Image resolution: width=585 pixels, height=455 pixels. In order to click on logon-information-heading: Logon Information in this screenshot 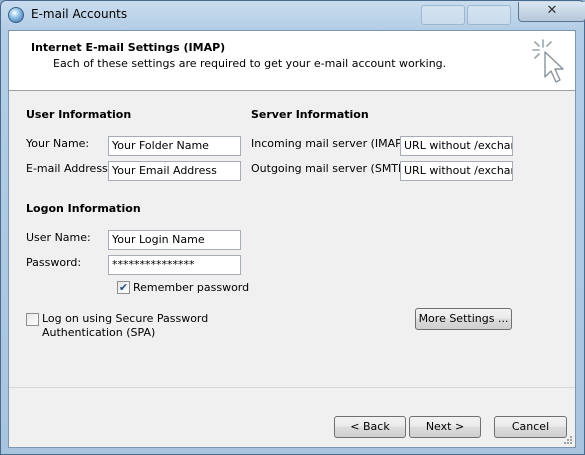, I will do `click(83, 208)`.